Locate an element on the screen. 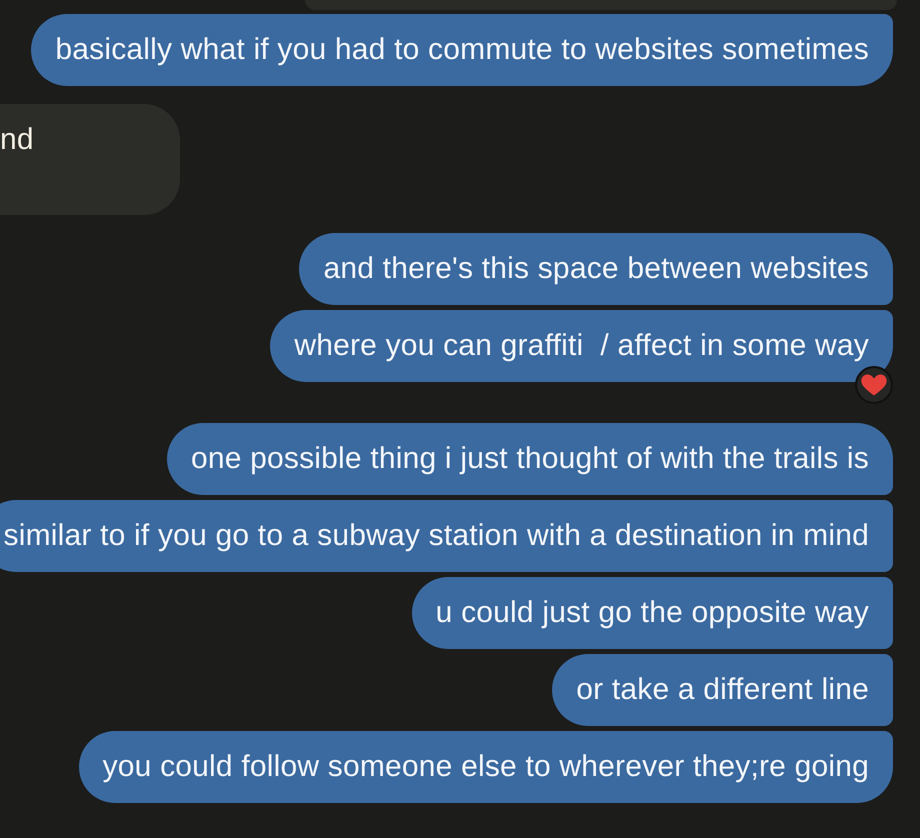 The width and height of the screenshot is (920, 838). message-bubble: one possible thing i just thought of with the trails is is located at coordinates (529, 459).